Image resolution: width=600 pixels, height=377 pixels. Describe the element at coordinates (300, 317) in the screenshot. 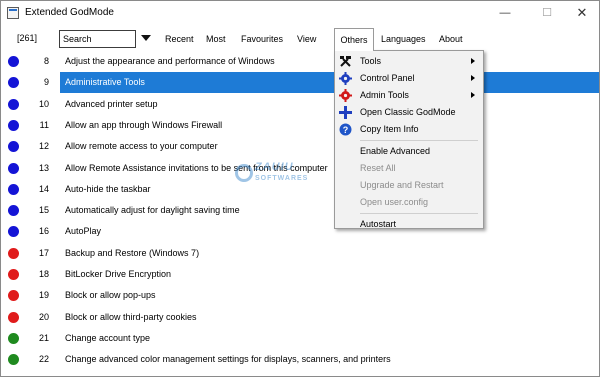

I see `list-item: 20 Block or allow third-party cookies` at that location.